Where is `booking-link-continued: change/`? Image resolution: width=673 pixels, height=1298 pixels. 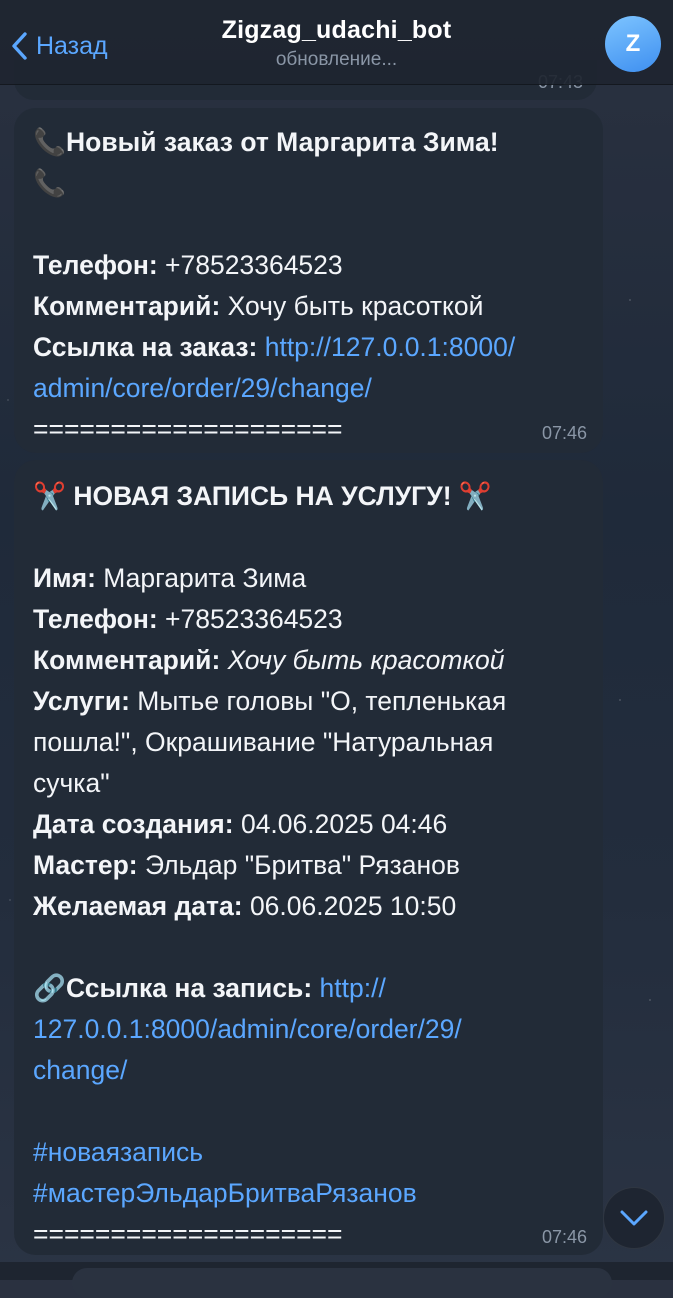
booking-link-continued: change/ is located at coordinates (309, 1070).